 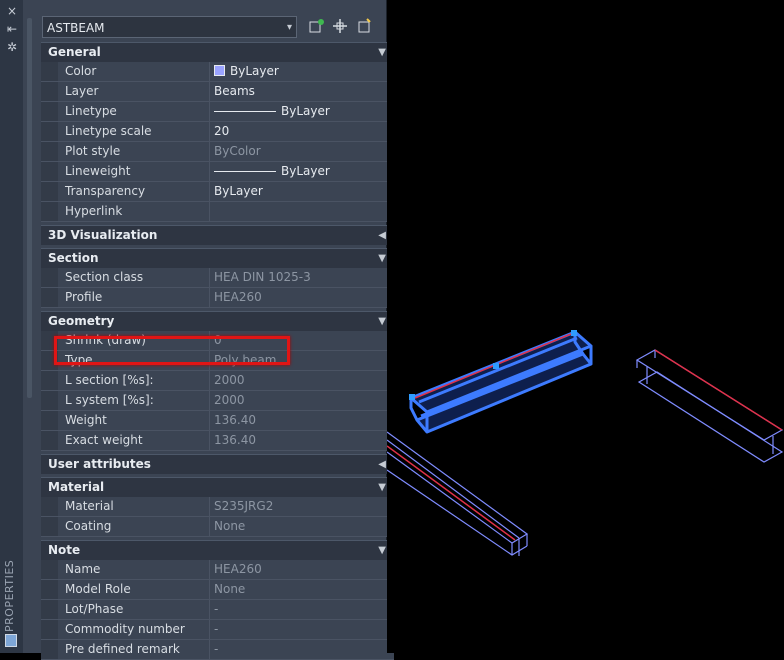 What do you see at coordinates (340, 27) in the screenshot?
I see `select-objects-icon` at bounding box center [340, 27].